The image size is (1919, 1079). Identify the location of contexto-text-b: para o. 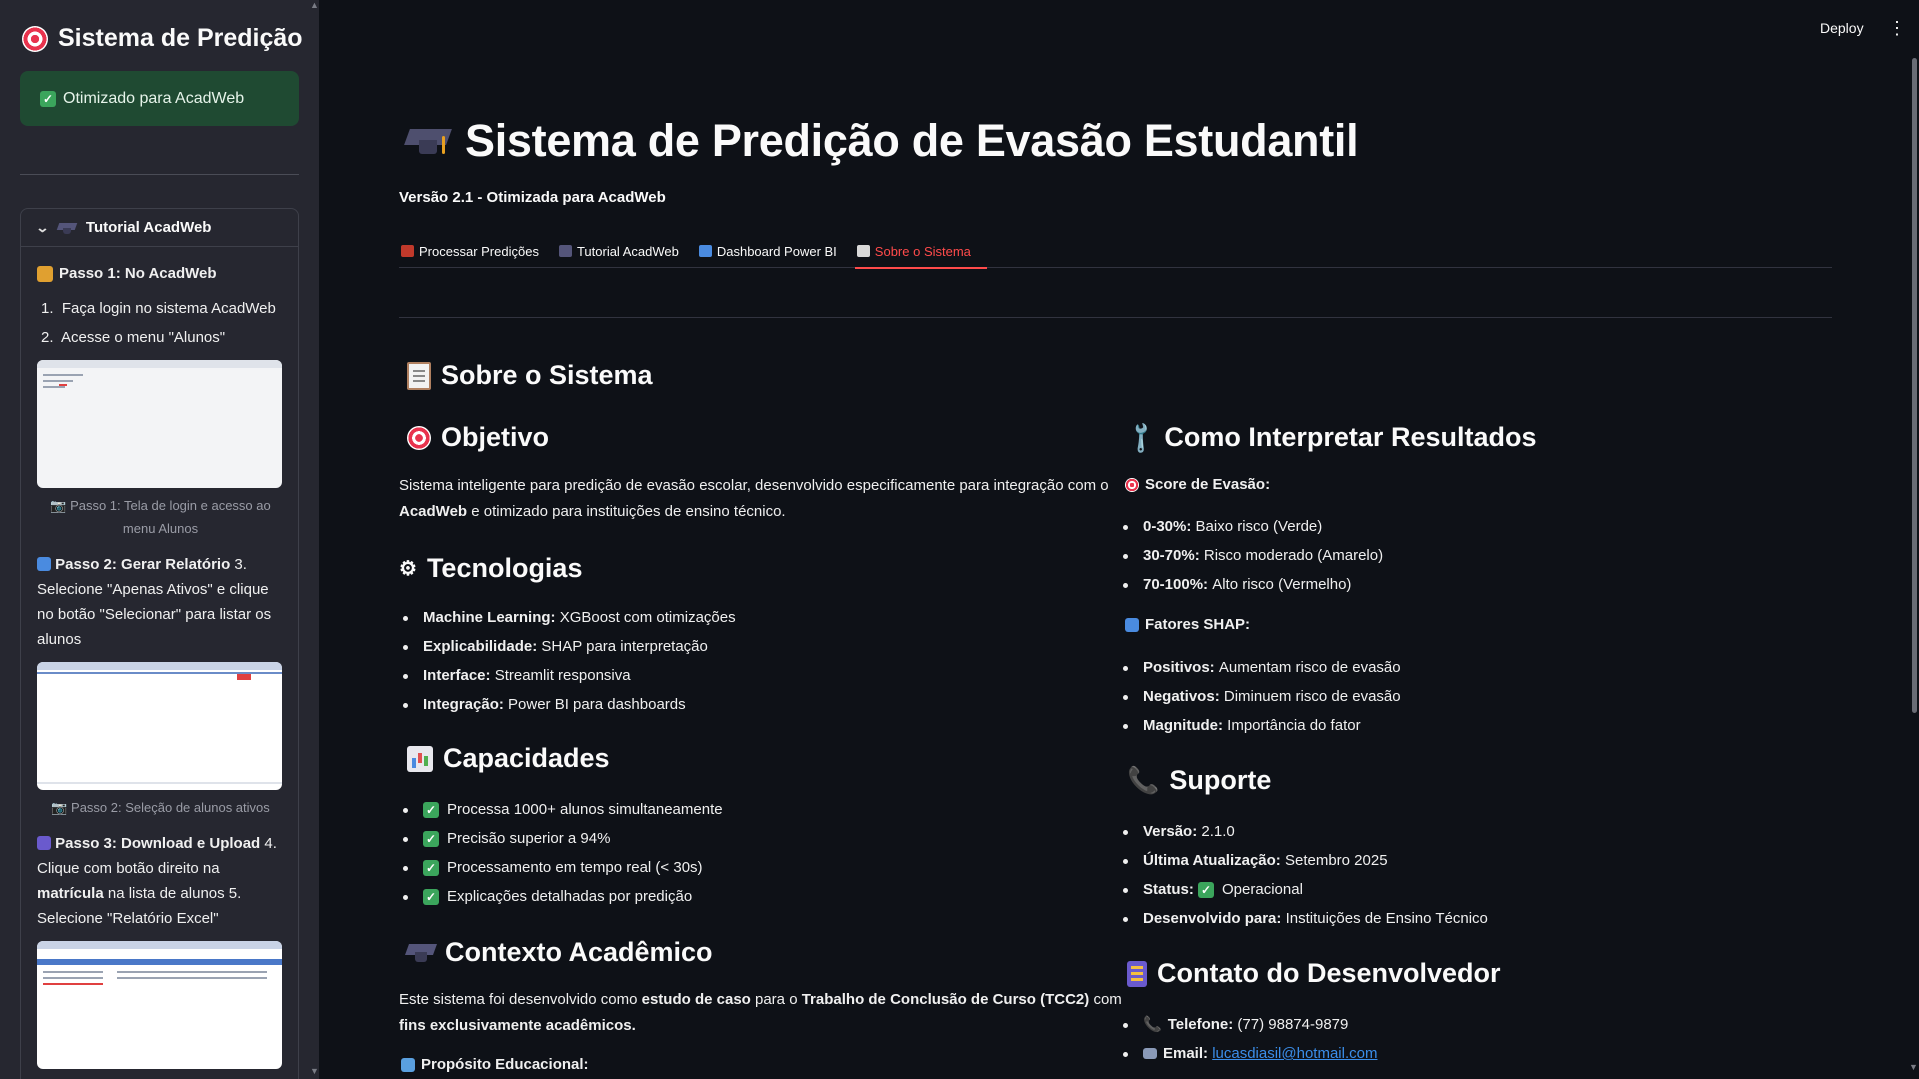
(776, 999).